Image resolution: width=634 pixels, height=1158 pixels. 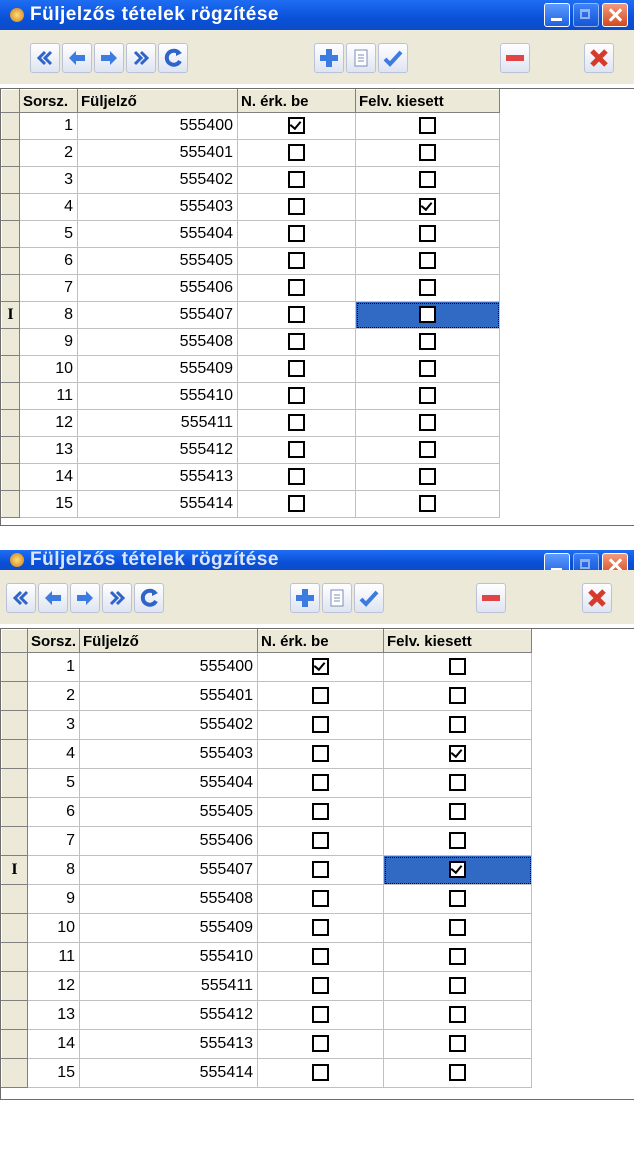 What do you see at coordinates (250, 153) in the screenshot?
I see `table-row: 2 555401` at bounding box center [250, 153].